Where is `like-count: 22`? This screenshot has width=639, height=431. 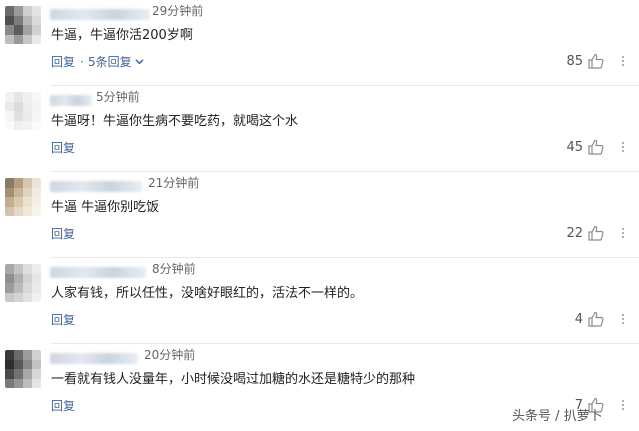
like-count: 22 is located at coordinates (574, 233).